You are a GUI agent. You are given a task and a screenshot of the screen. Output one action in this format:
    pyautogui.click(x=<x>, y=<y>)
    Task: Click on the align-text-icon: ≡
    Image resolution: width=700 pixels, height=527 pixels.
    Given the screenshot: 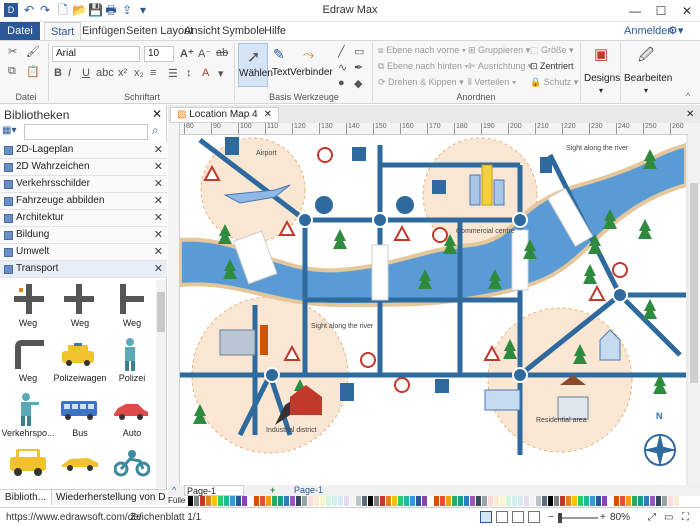 What is the action you would take?
    pyautogui.click(x=153, y=73)
    